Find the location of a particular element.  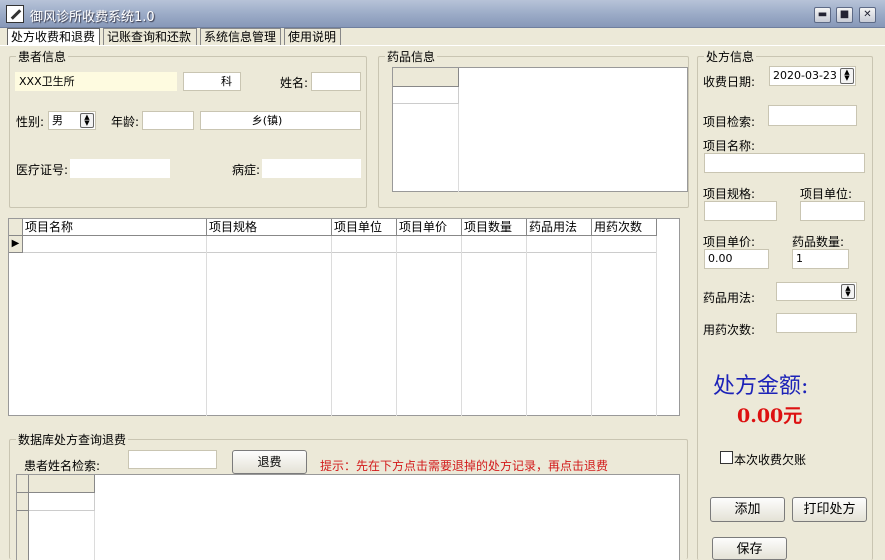

prescription-amount-value: 0.00元 is located at coordinates (770, 416).